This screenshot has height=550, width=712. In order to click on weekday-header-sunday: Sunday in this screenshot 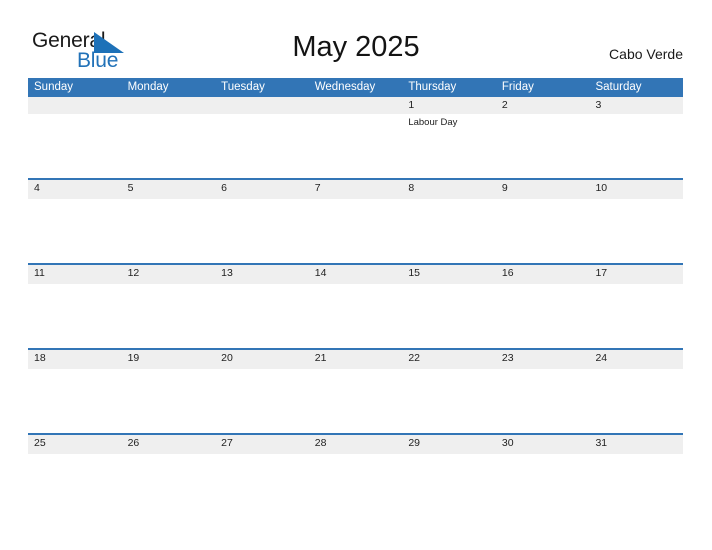, I will do `click(54, 87)`.